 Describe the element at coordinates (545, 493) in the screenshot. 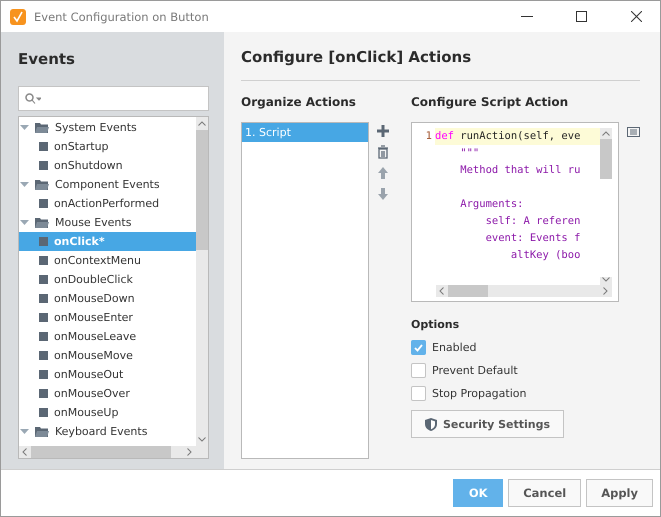

I see `dialog-button: Cancel` at that location.